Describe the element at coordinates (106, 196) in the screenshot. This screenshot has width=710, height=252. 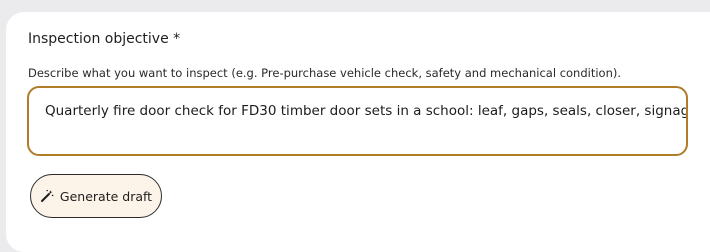
I see `generate-draft-label: Generate draft` at that location.